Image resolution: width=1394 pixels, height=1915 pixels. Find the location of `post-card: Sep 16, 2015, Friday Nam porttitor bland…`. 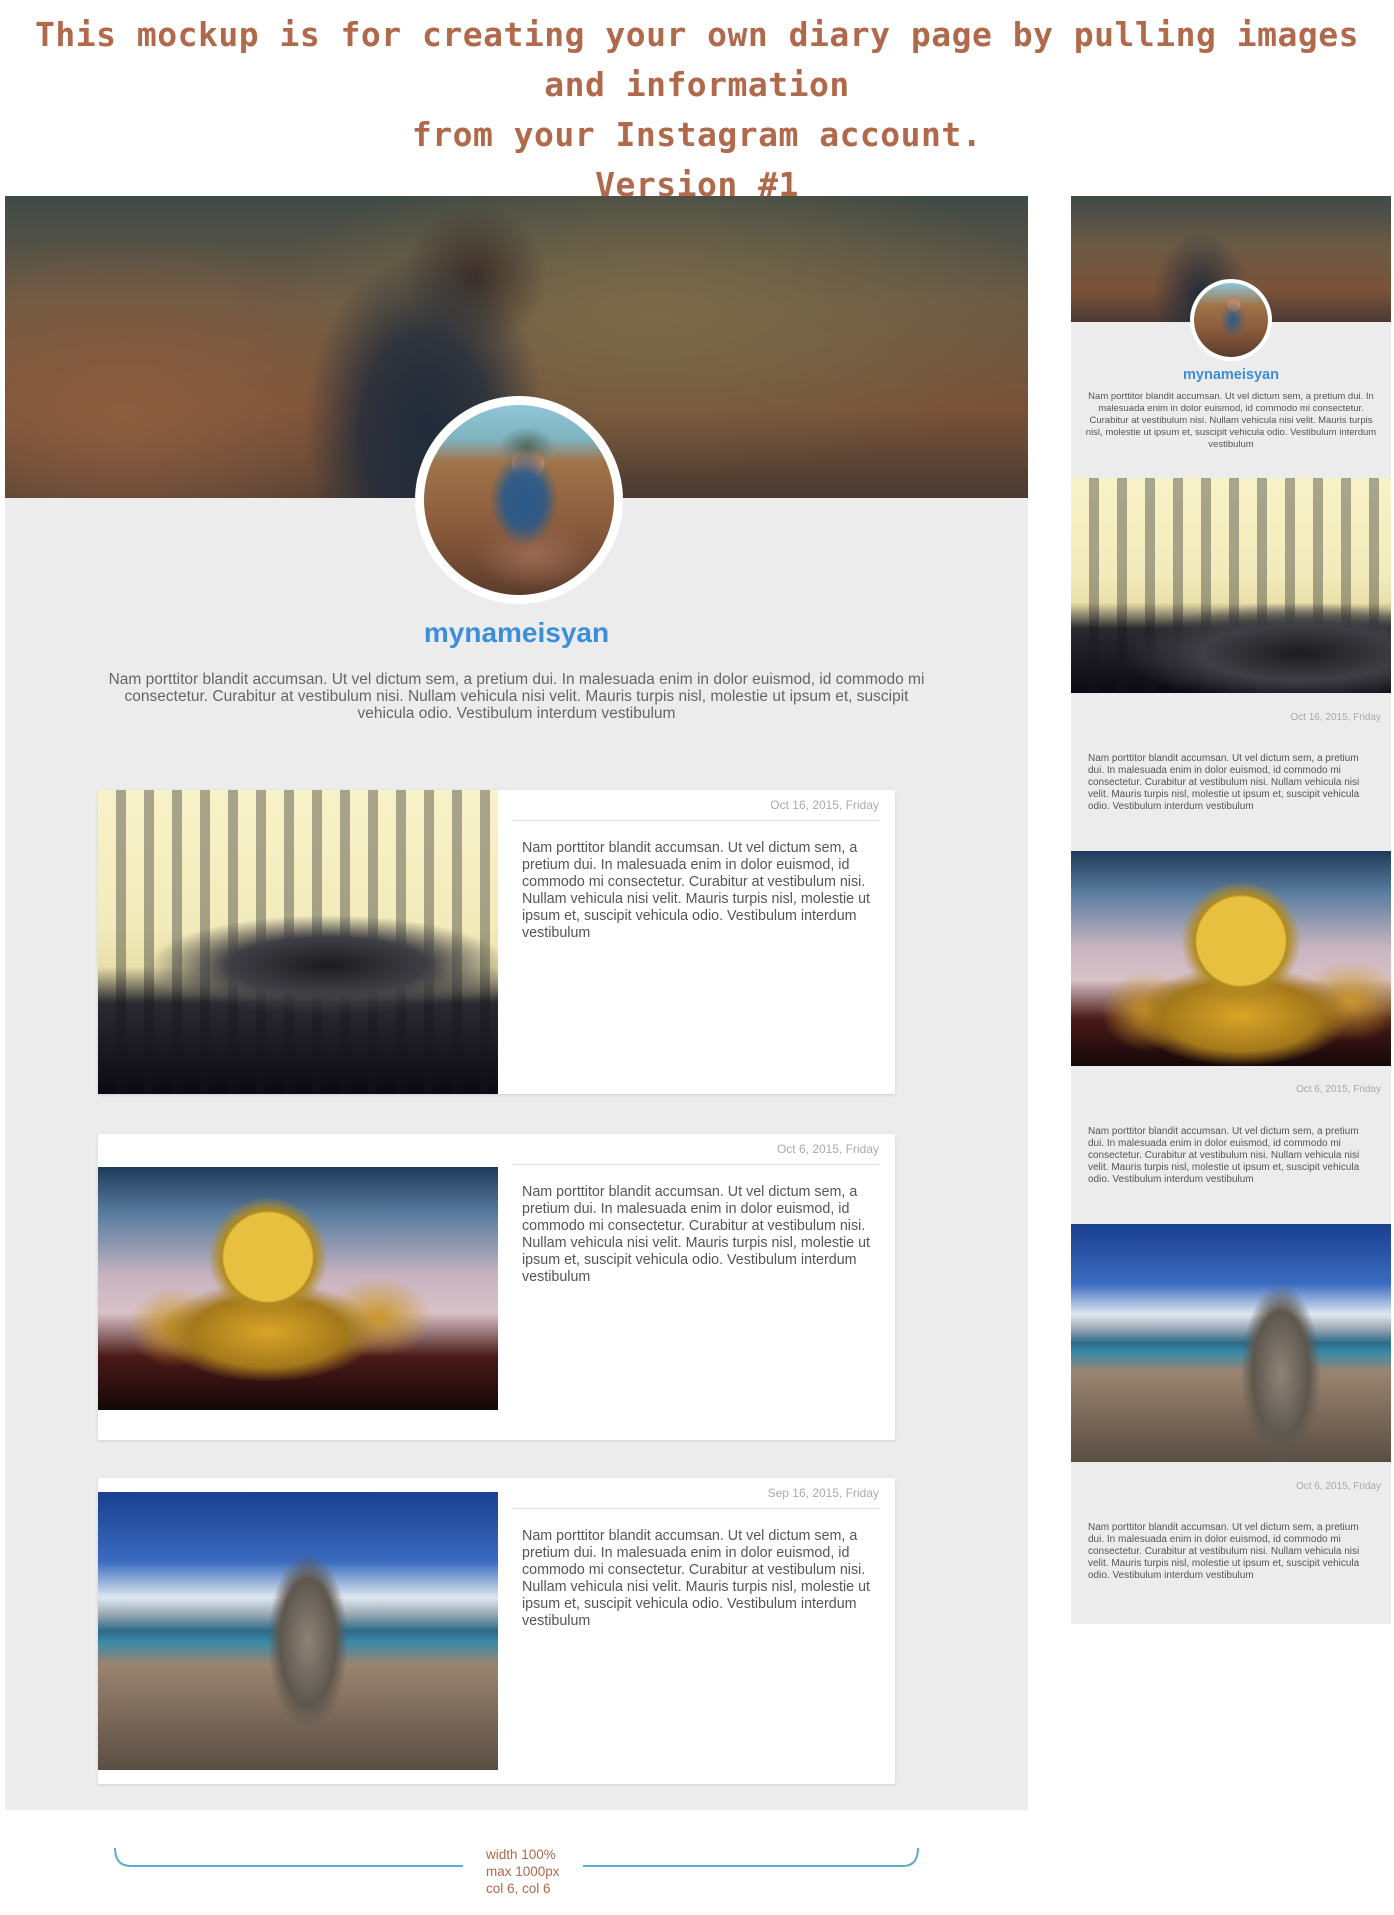

post-card: Sep 16, 2015, Friday Nam porttitor bland… is located at coordinates (496, 1631).